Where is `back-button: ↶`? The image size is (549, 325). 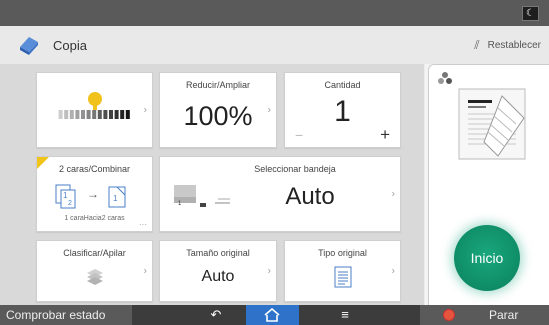 back-button: ↶ is located at coordinates (216, 315).